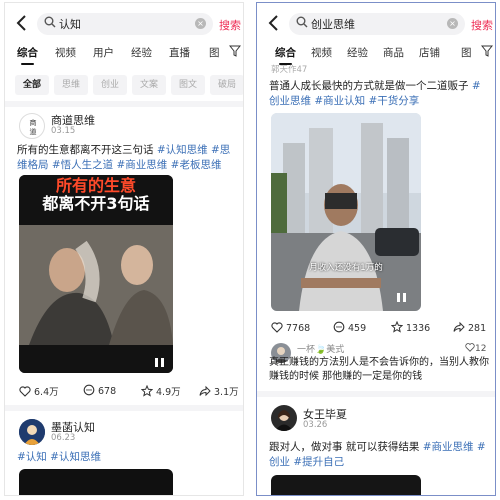 The width and height of the screenshot is (500, 500). What do you see at coordinates (33, 131) in the screenshot?
I see `svg-text: 道` at bounding box center [33, 131].